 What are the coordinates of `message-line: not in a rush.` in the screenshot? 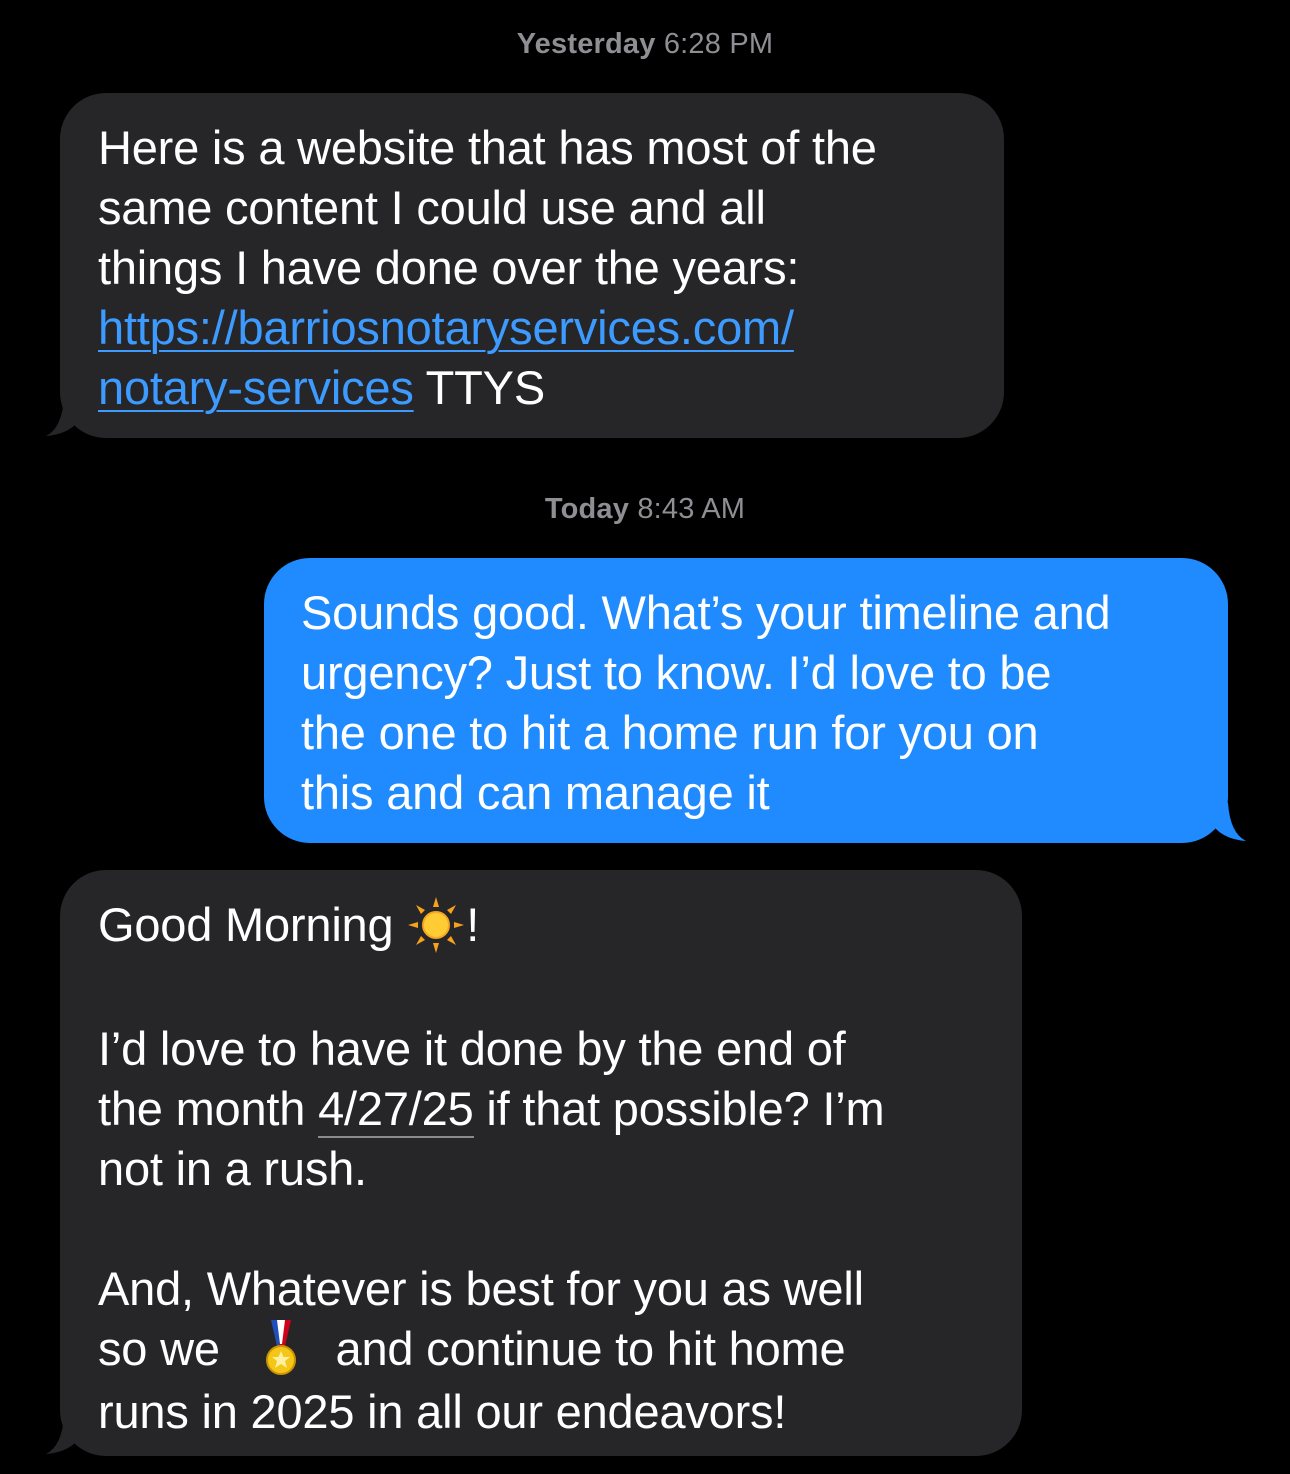 It's located at (232, 1168).